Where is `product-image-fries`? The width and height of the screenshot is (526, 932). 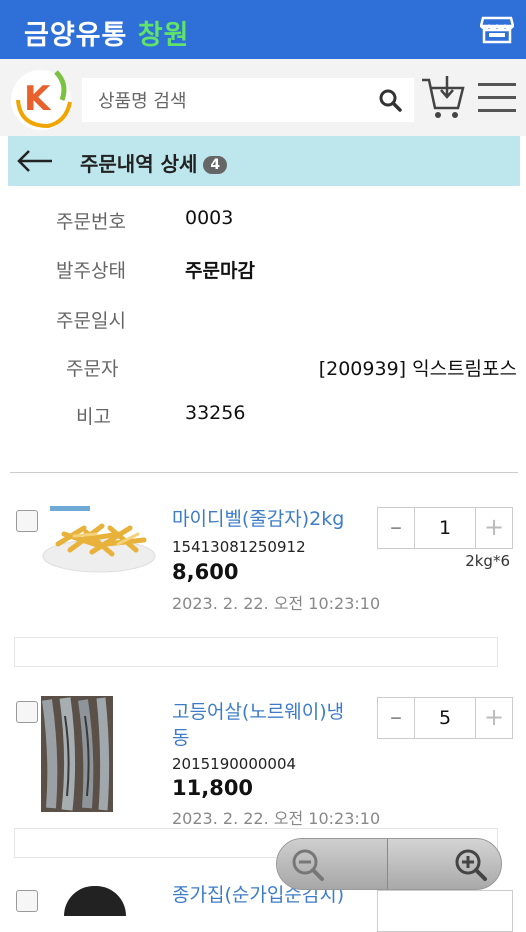 product-image-fries is located at coordinates (99, 539).